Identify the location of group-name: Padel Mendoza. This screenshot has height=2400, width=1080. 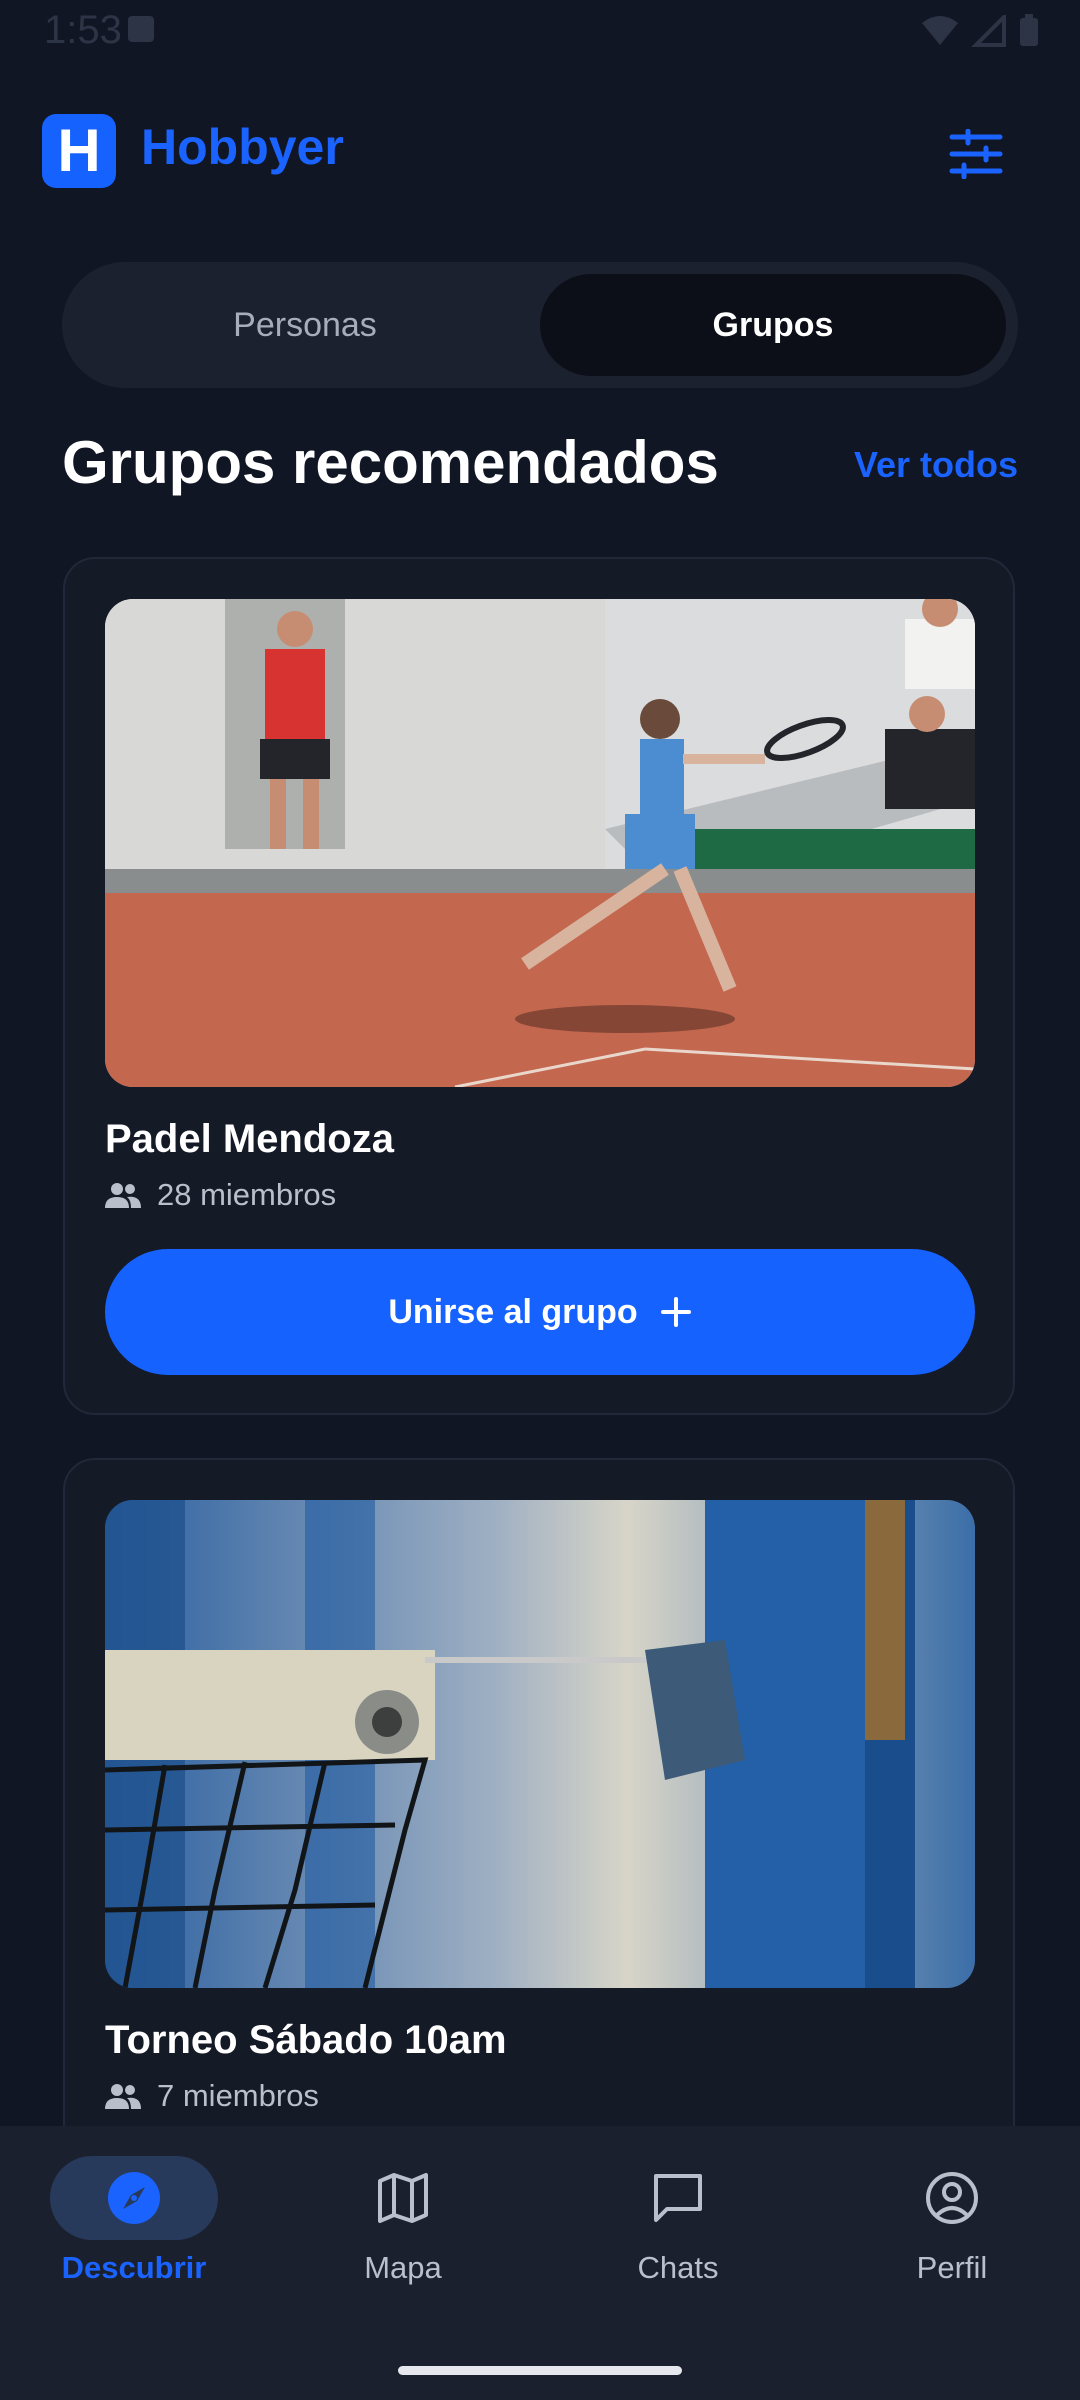
(249, 1139).